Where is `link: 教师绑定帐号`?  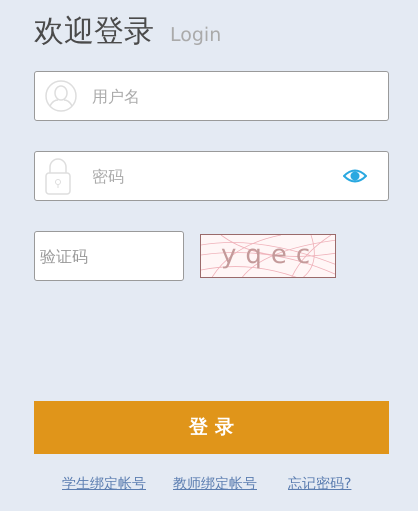
link: 教师绑定帐号 is located at coordinates (215, 484).